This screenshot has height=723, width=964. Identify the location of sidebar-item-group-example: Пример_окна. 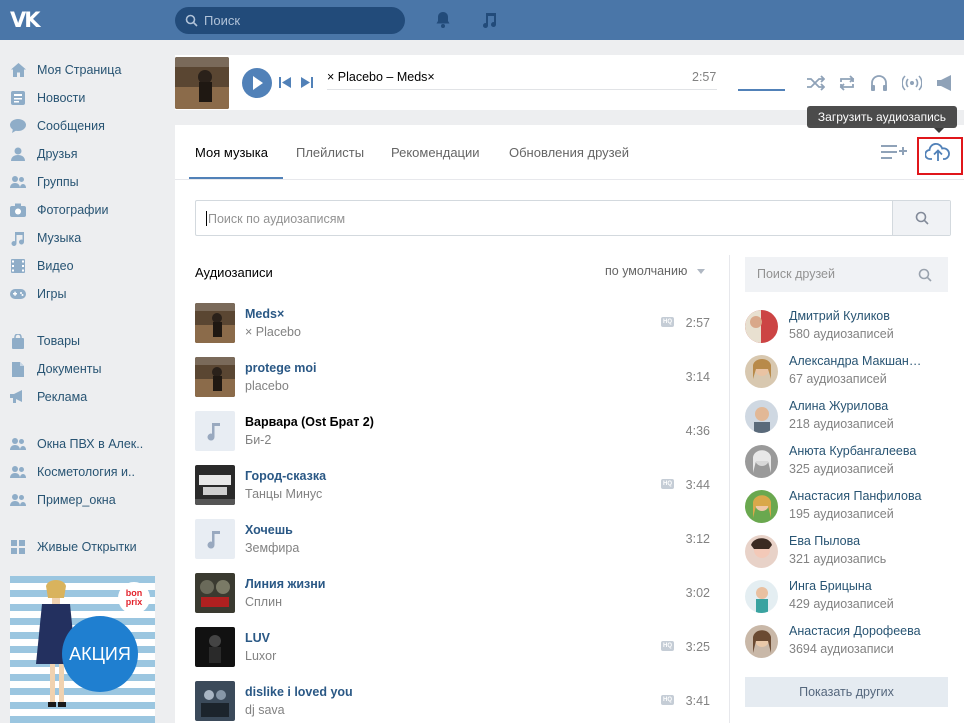
(82, 500).